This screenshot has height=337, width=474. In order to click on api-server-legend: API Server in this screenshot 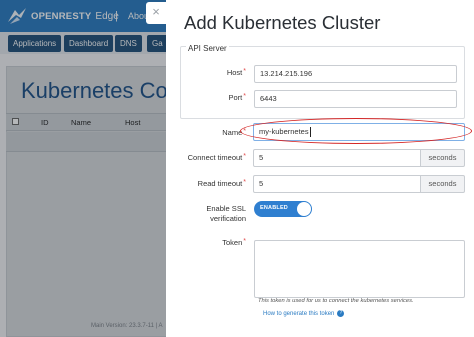, I will do `click(207, 48)`.